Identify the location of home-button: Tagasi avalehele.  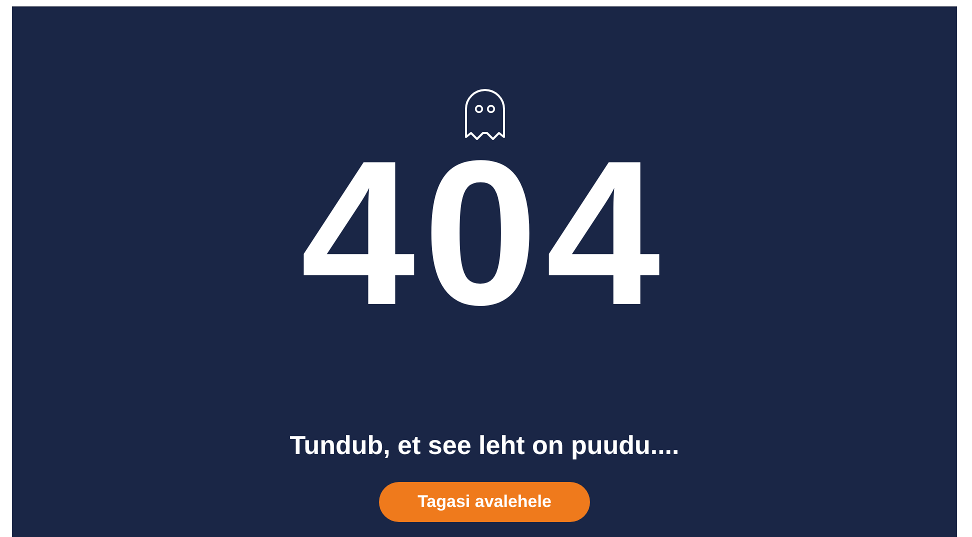
(484, 502).